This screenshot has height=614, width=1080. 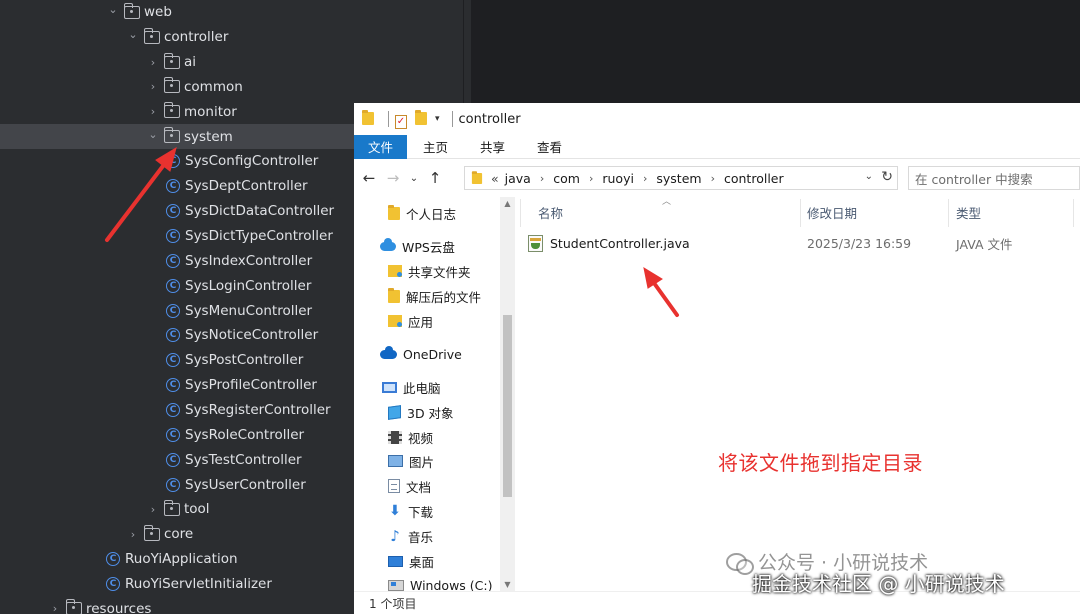 What do you see at coordinates (172, 559) in the screenshot?
I see `tree-row-ruoyiapplication: C RuoYiApplication` at bounding box center [172, 559].